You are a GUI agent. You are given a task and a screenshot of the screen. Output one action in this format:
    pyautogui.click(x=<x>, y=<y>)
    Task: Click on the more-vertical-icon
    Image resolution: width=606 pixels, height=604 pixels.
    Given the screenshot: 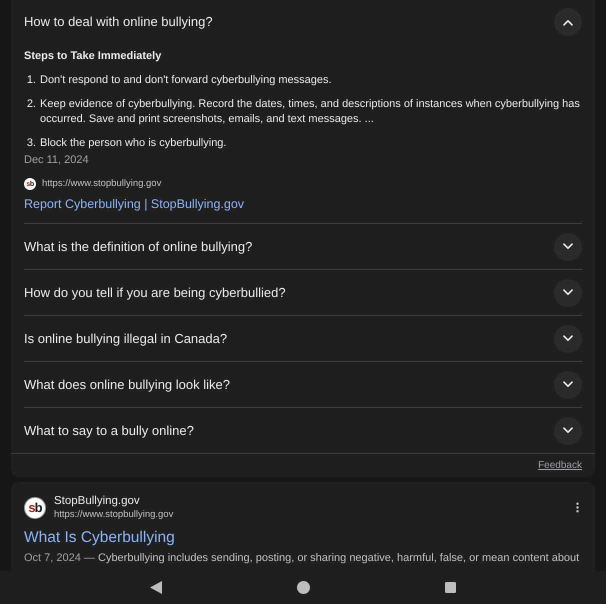 What is the action you would take?
    pyautogui.click(x=577, y=508)
    